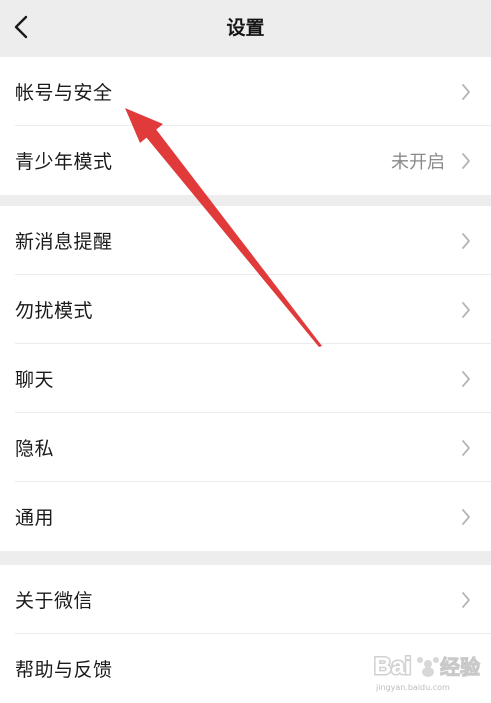  I want to click on settings-item-teen-mode: 青少年模式 未开启, so click(245, 160).